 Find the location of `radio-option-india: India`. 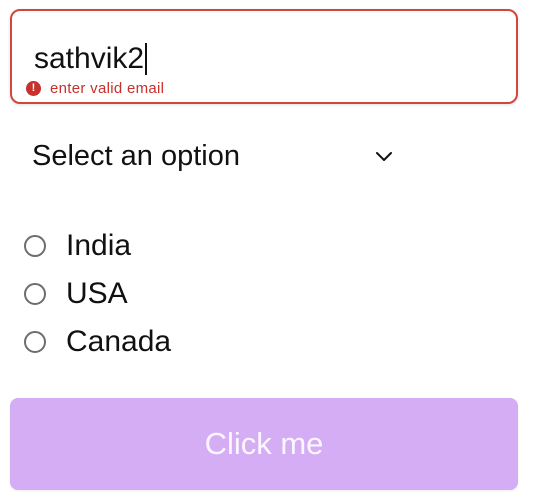

radio-option-india: India is located at coordinates (97, 246).